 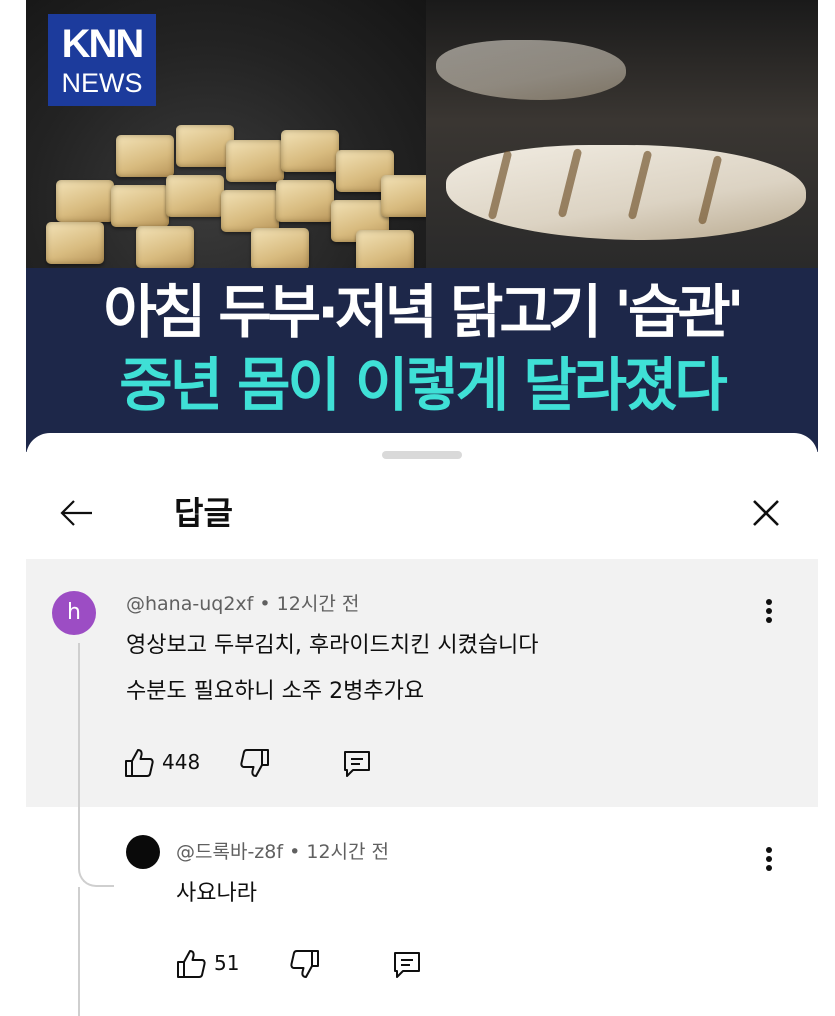 I want to click on comment-author: @hana-uq2xf, so click(x=189, y=604).